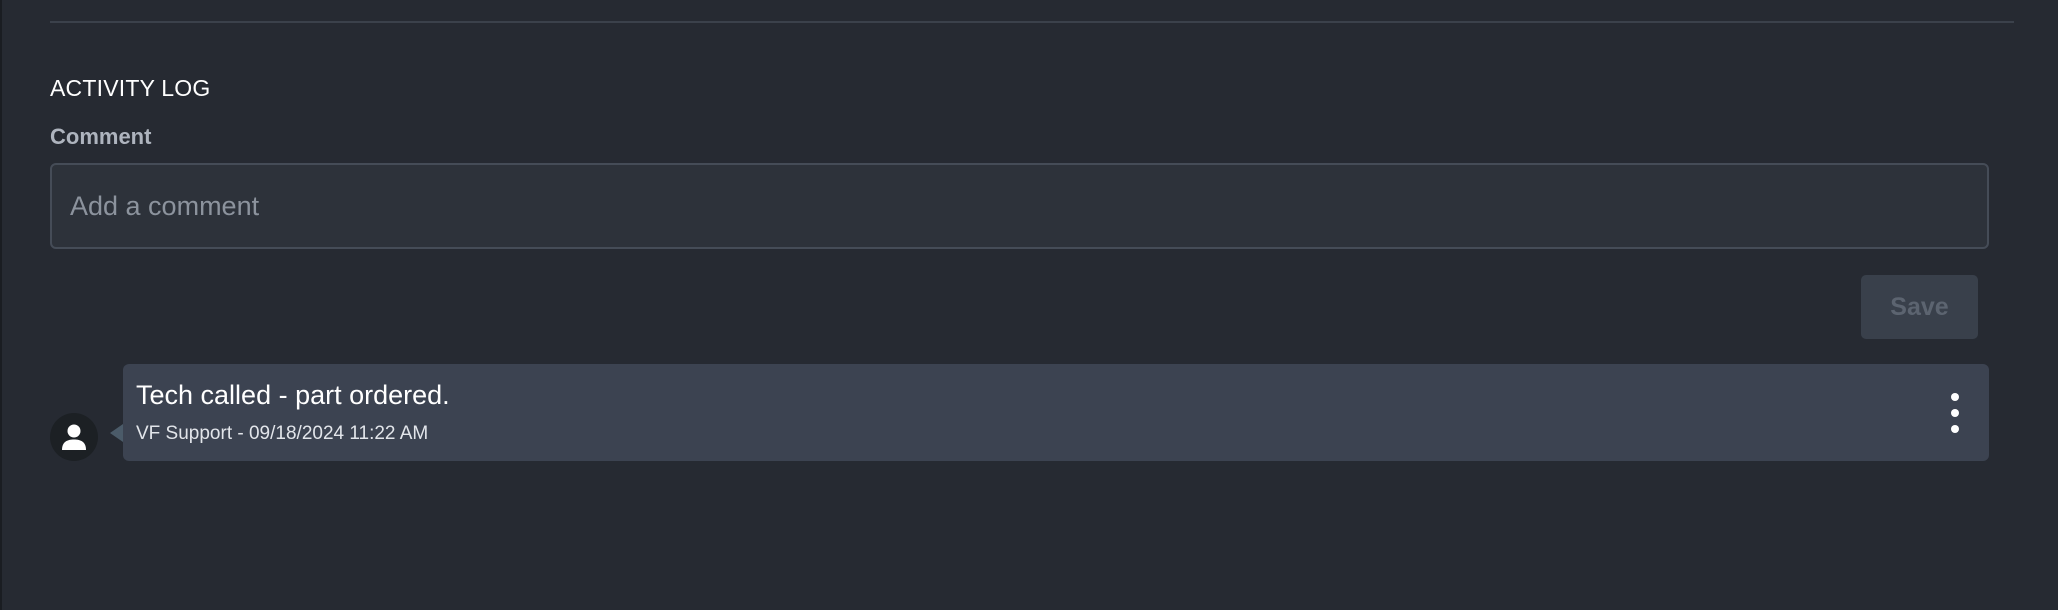 The height and width of the screenshot is (610, 2058). I want to click on activity-entry-meta: VF Support - 09/18/2024 11:22 AM, so click(282, 433).